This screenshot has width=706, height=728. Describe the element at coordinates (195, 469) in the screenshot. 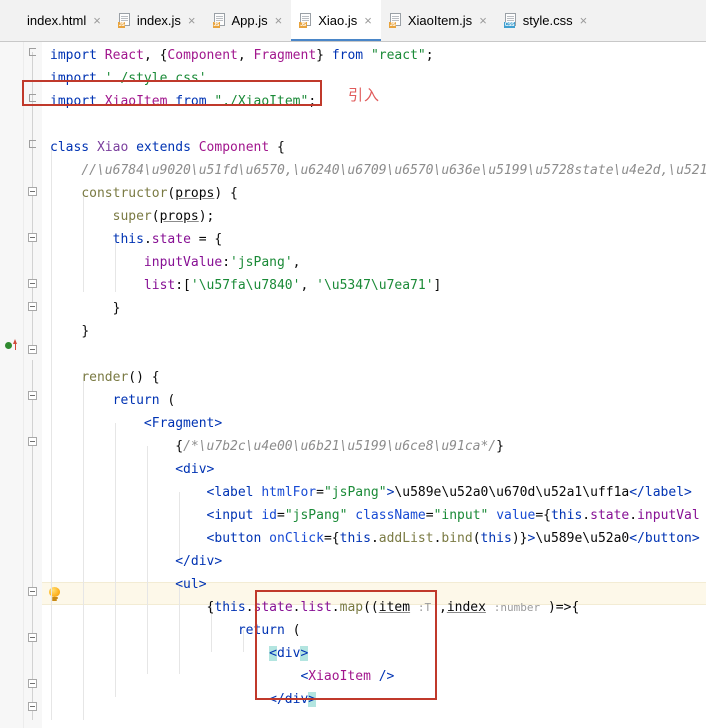

I see `code-line-19: <div>` at that location.